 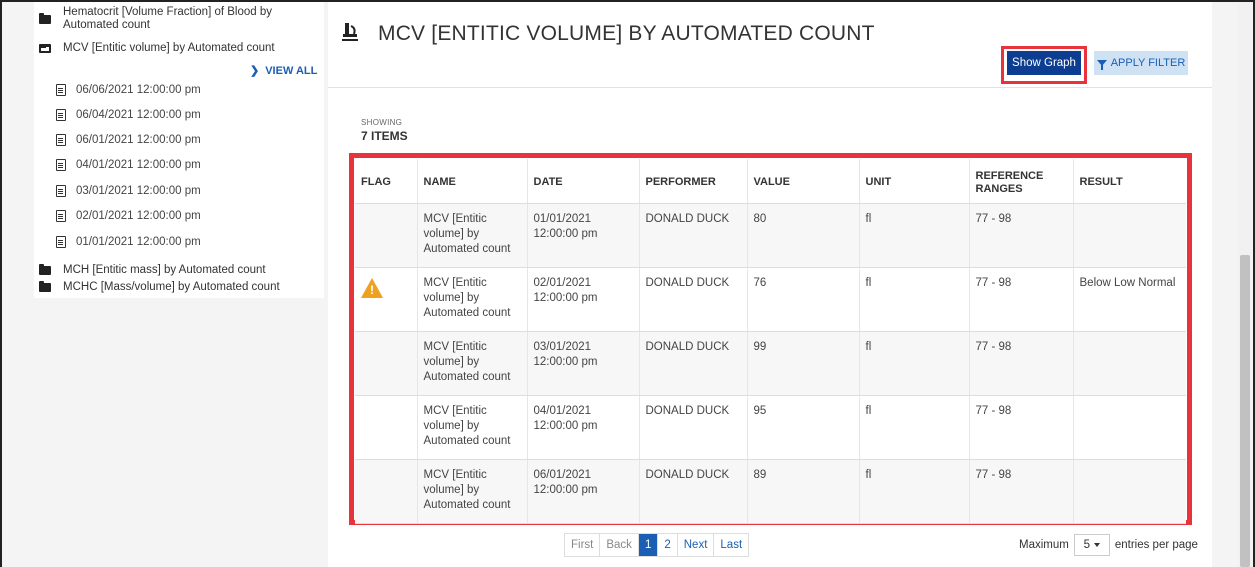 I want to click on tree-folder-label: MCV [Entitic volume] by Automated count, so click(x=169, y=48).